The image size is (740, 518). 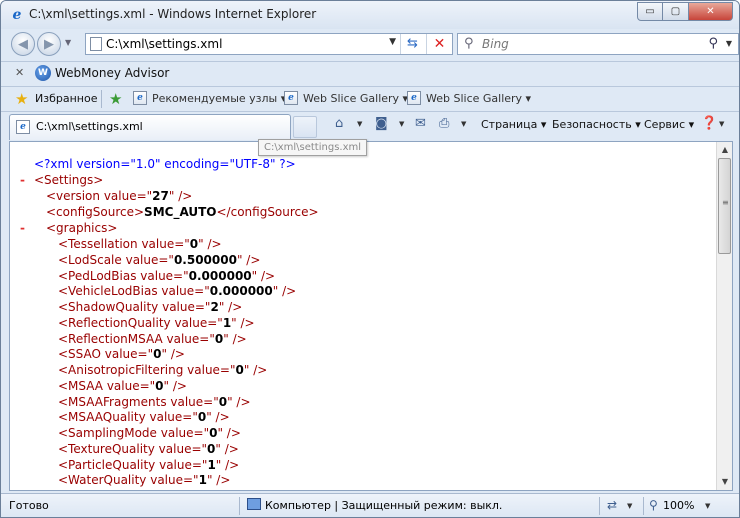 I want to click on graphics-setting-element: <WaterQuality value="1" />, so click(x=144, y=480).